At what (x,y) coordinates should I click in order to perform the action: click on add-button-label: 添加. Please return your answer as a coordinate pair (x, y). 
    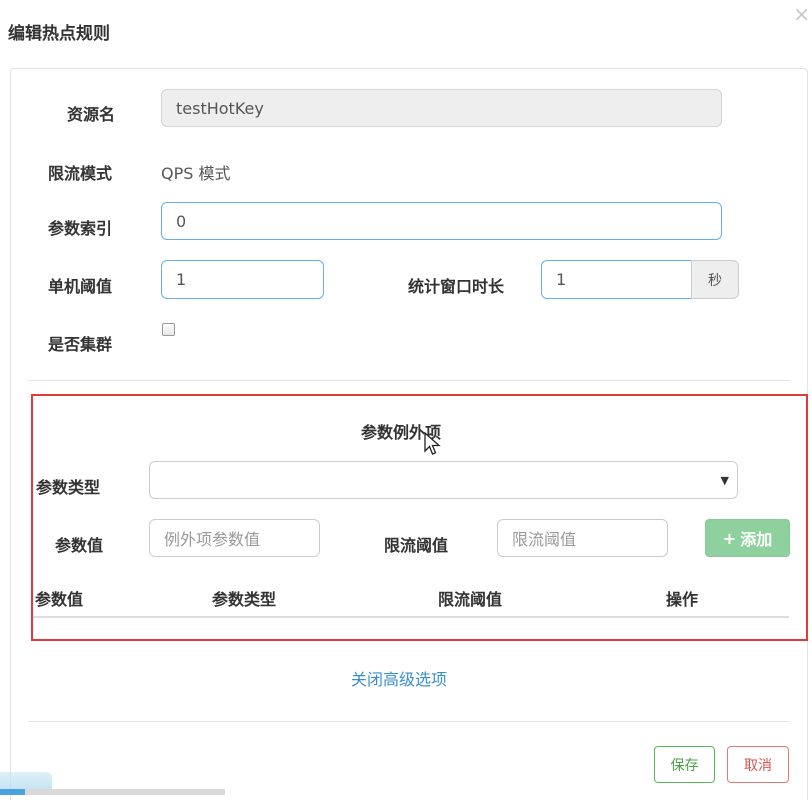
    Looking at the image, I should click on (756, 539).